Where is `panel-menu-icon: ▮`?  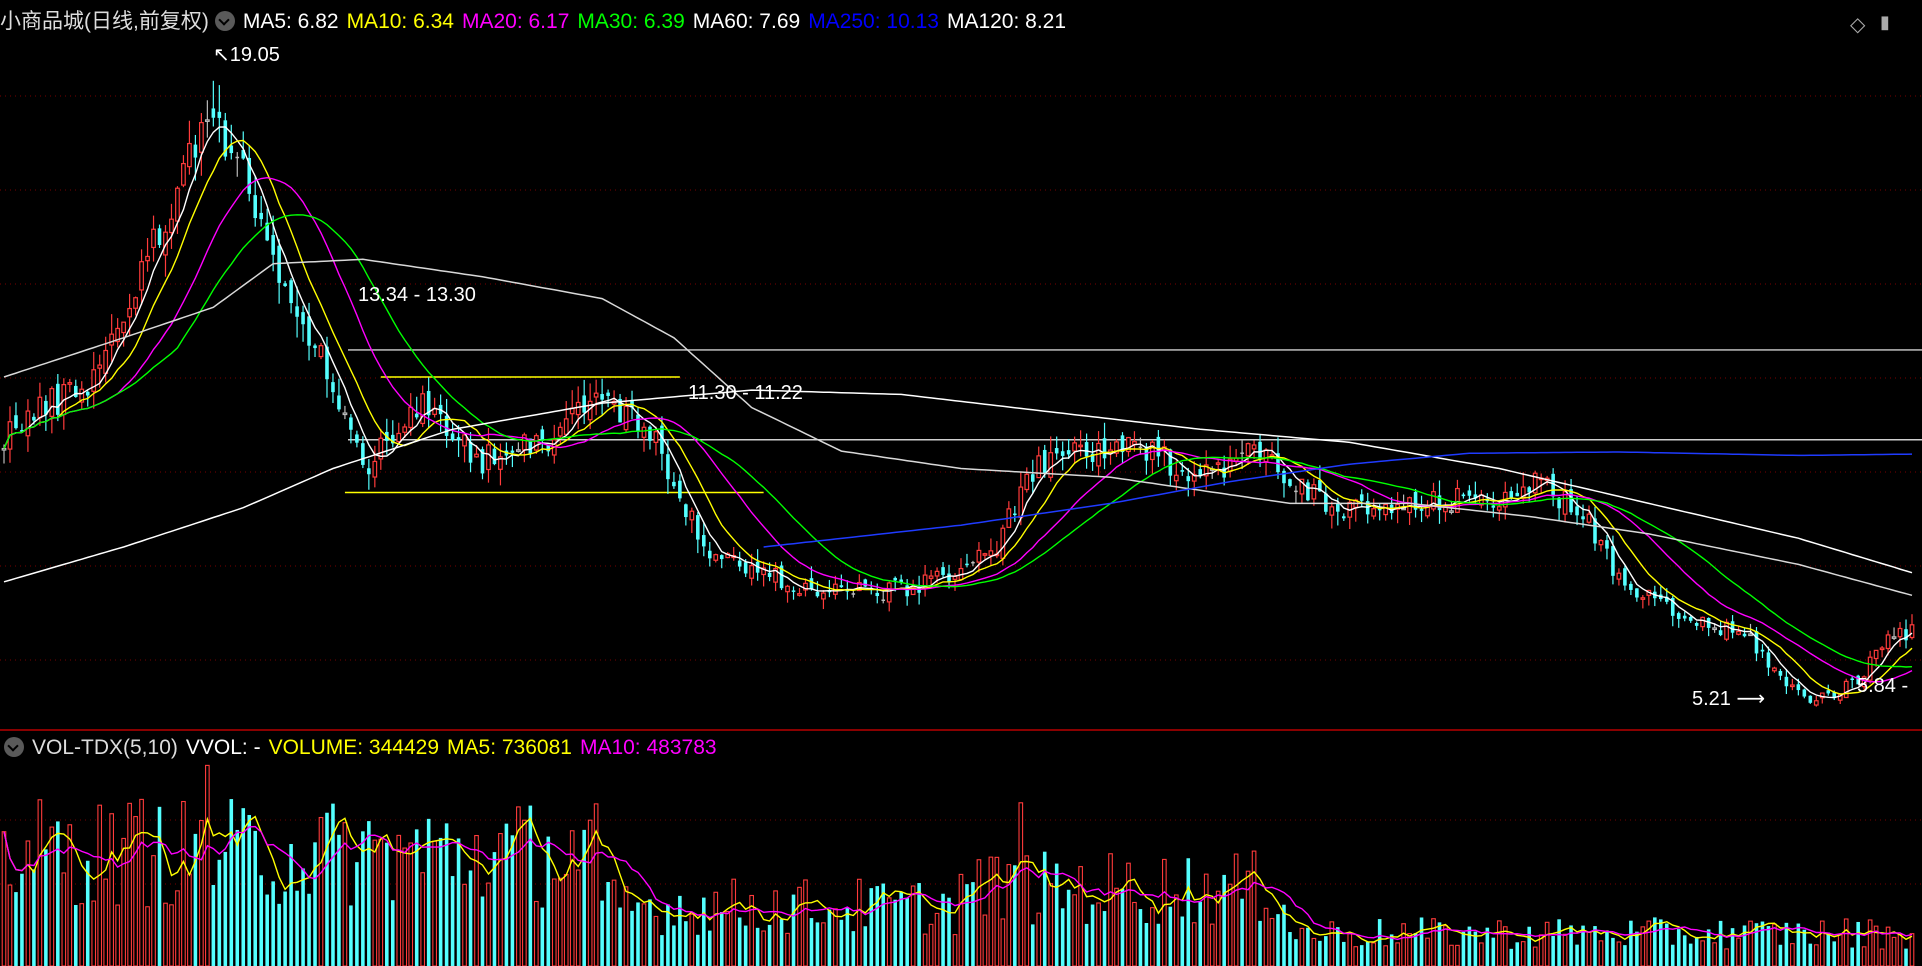 panel-menu-icon: ▮ is located at coordinates (1885, 22).